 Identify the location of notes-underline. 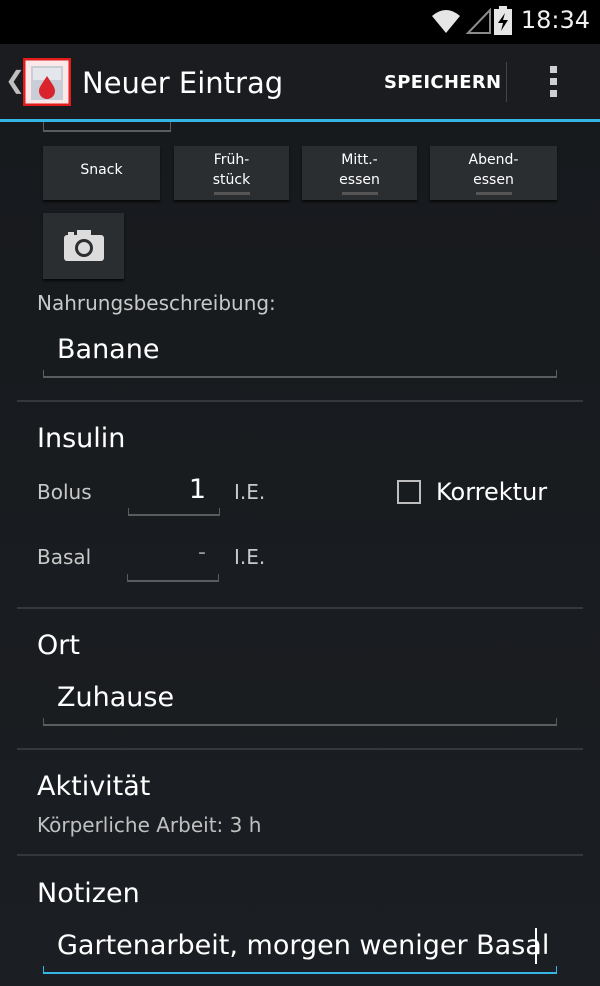
(300, 970).